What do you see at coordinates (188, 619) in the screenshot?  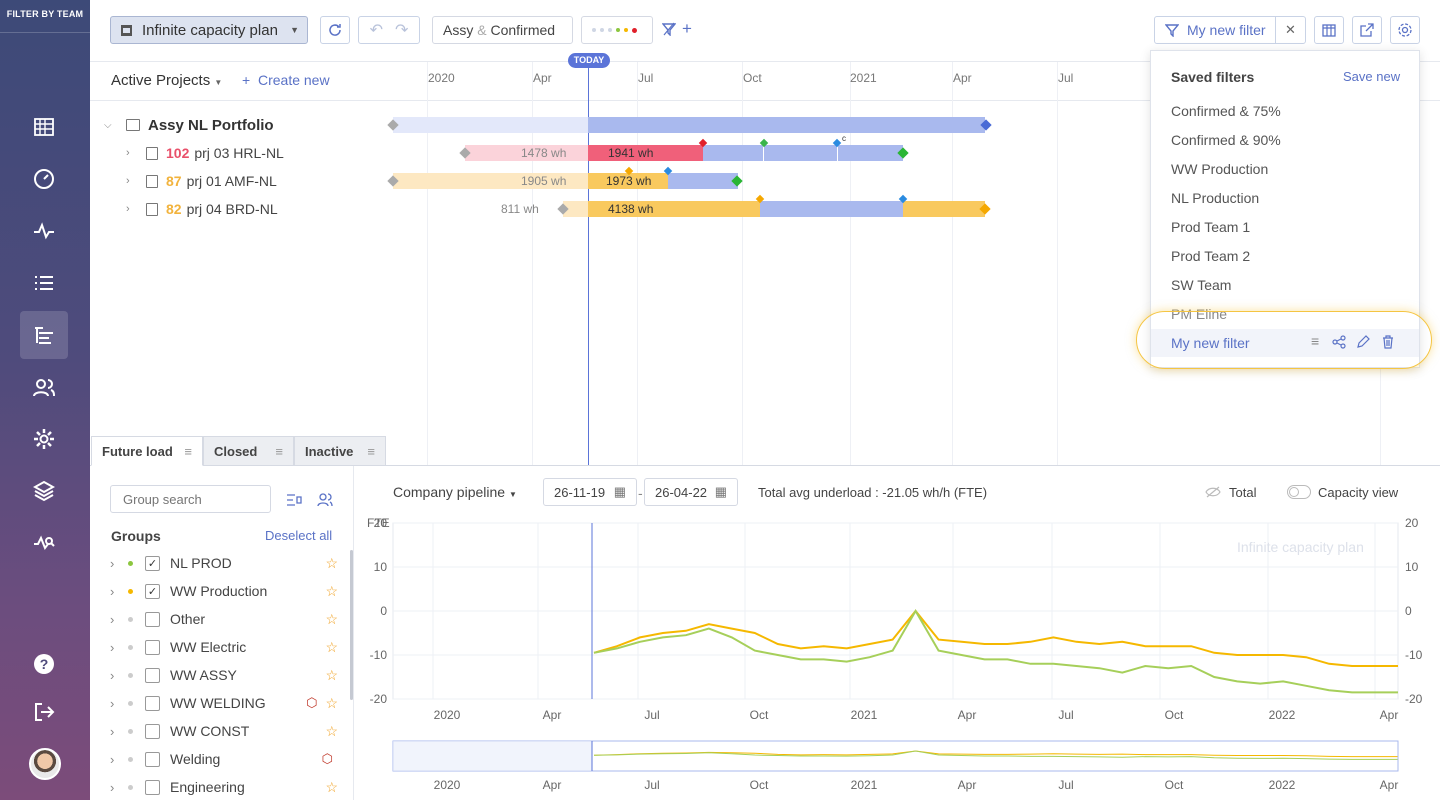 I see `group-name: Other` at bounding box center [188, 619].